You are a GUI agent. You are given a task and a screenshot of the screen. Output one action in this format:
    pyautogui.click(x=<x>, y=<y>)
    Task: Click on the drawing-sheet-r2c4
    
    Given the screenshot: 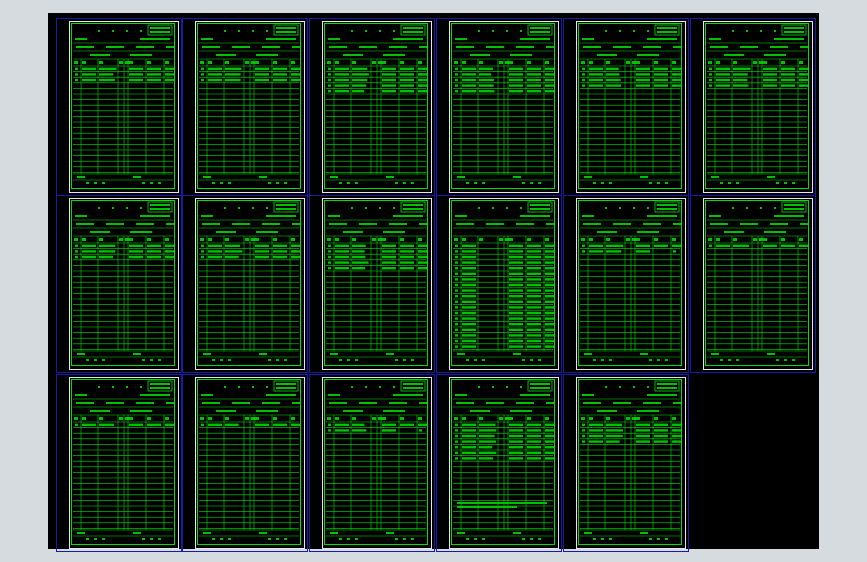 What is the action you would take?
    pyautogui.click(x=499, y=284)
    